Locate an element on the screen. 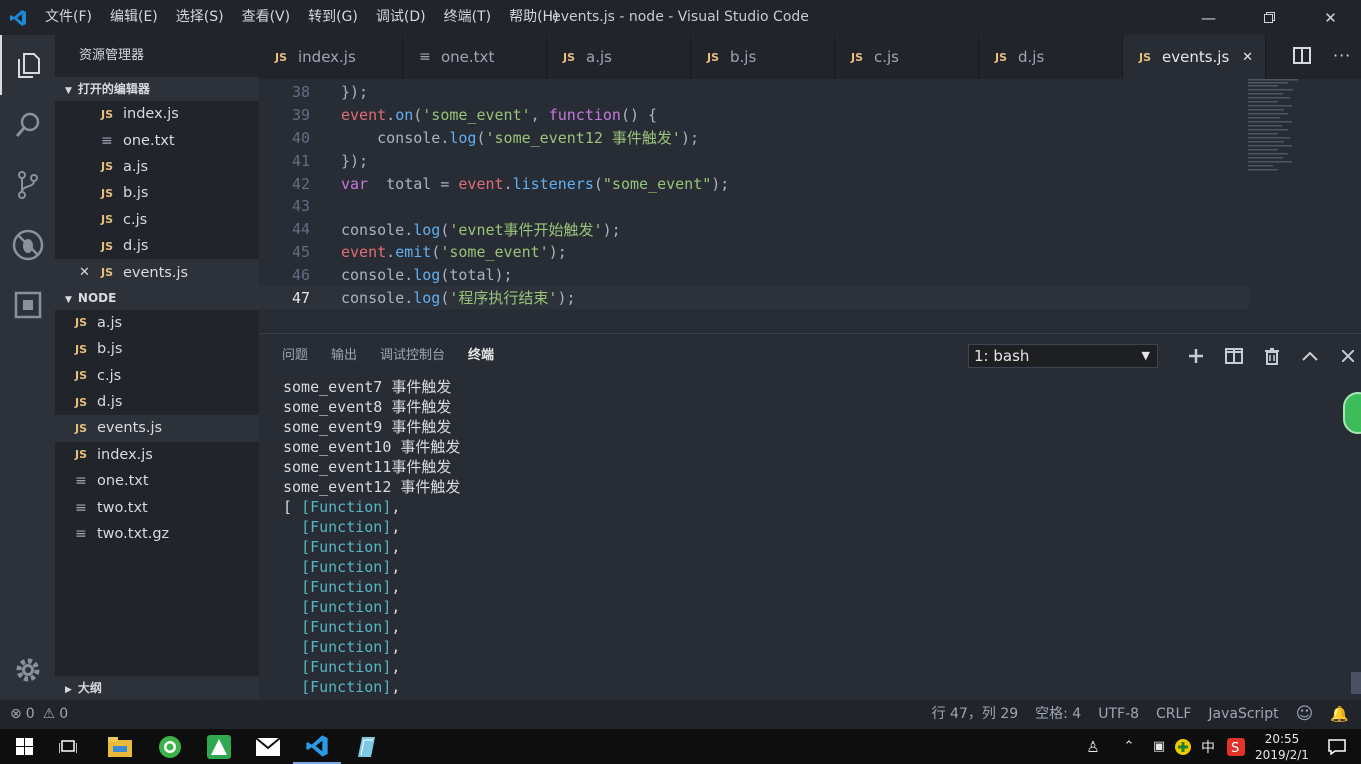  code-line: 45 event.emit('some_event'); is located at coordinates (754, 252).